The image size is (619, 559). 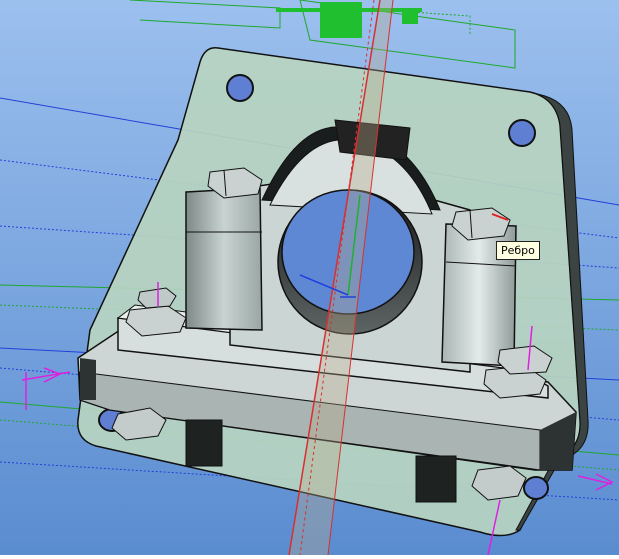 I want to click on left-boss, so click(x=224, y=259).